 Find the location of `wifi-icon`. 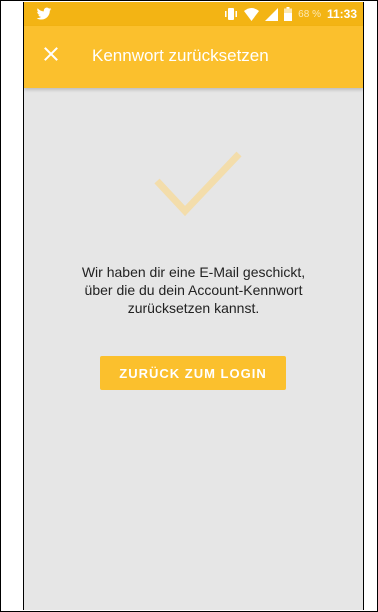

wifi-icon is located at coordinates (252, 14).